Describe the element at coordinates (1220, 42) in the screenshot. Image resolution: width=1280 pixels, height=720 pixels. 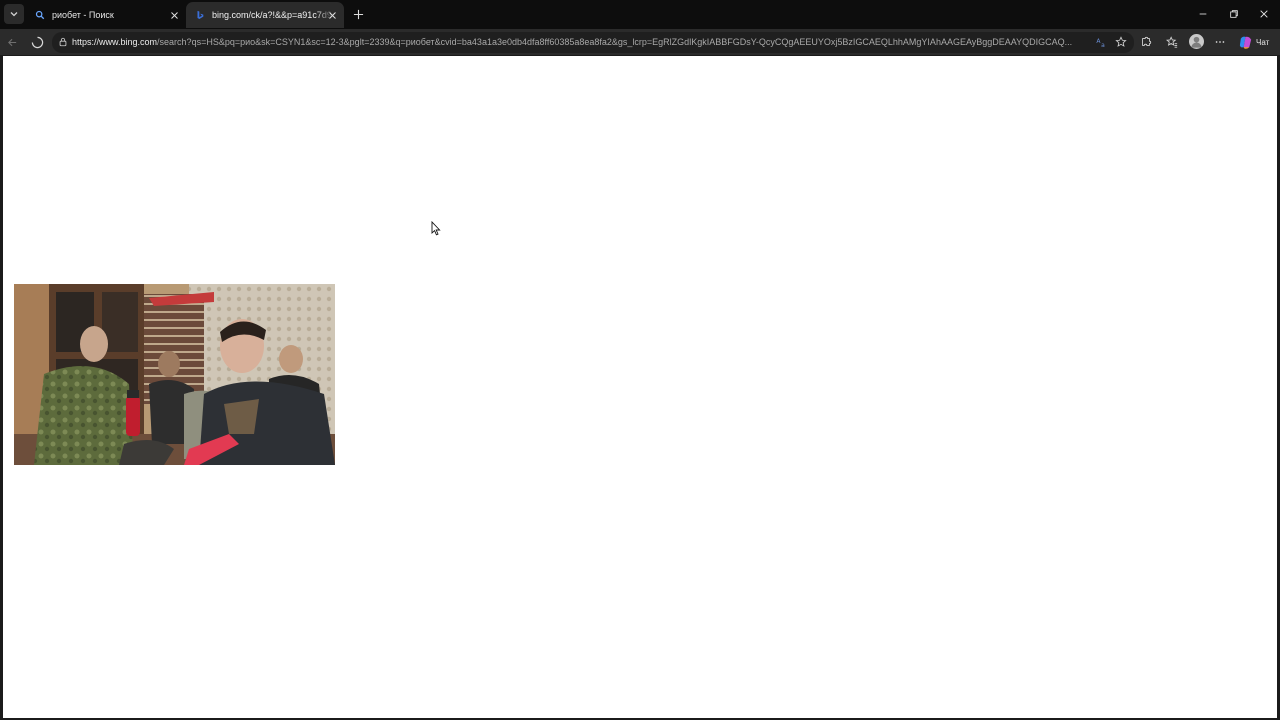
I see `more-icon` at that location.